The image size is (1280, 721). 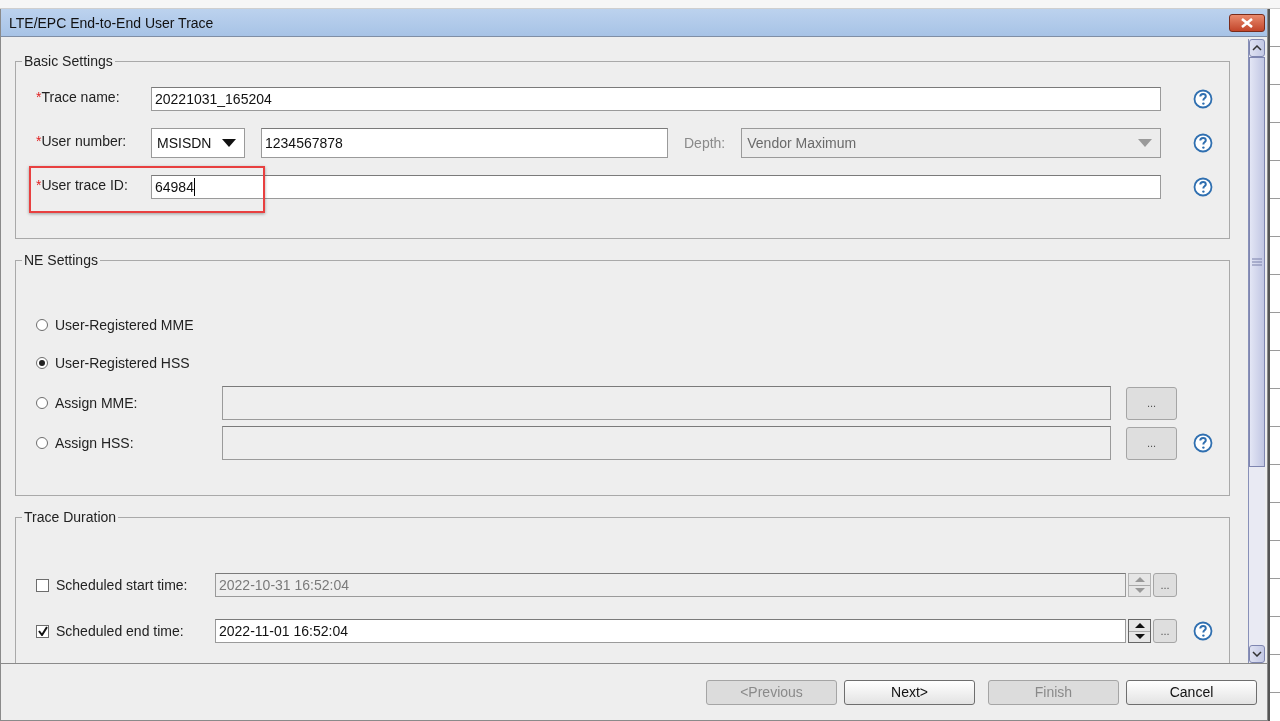 I want to click on window-title: LTE/EPC End-to-End User Trace, so click(x=111, y=22).